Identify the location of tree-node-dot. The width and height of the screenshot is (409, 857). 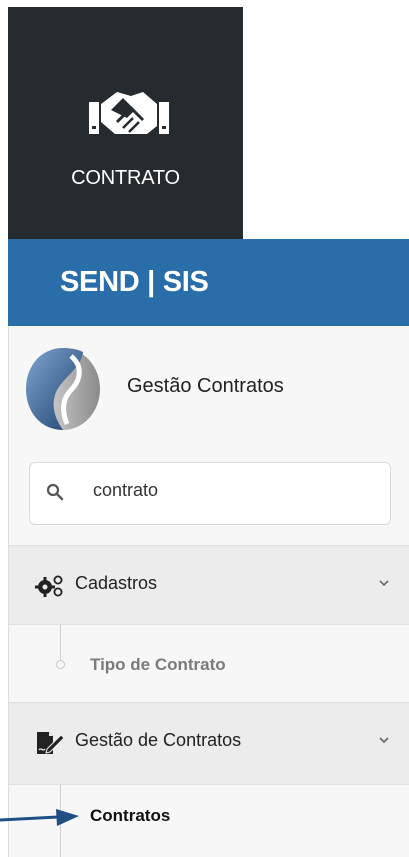
(60, 664).